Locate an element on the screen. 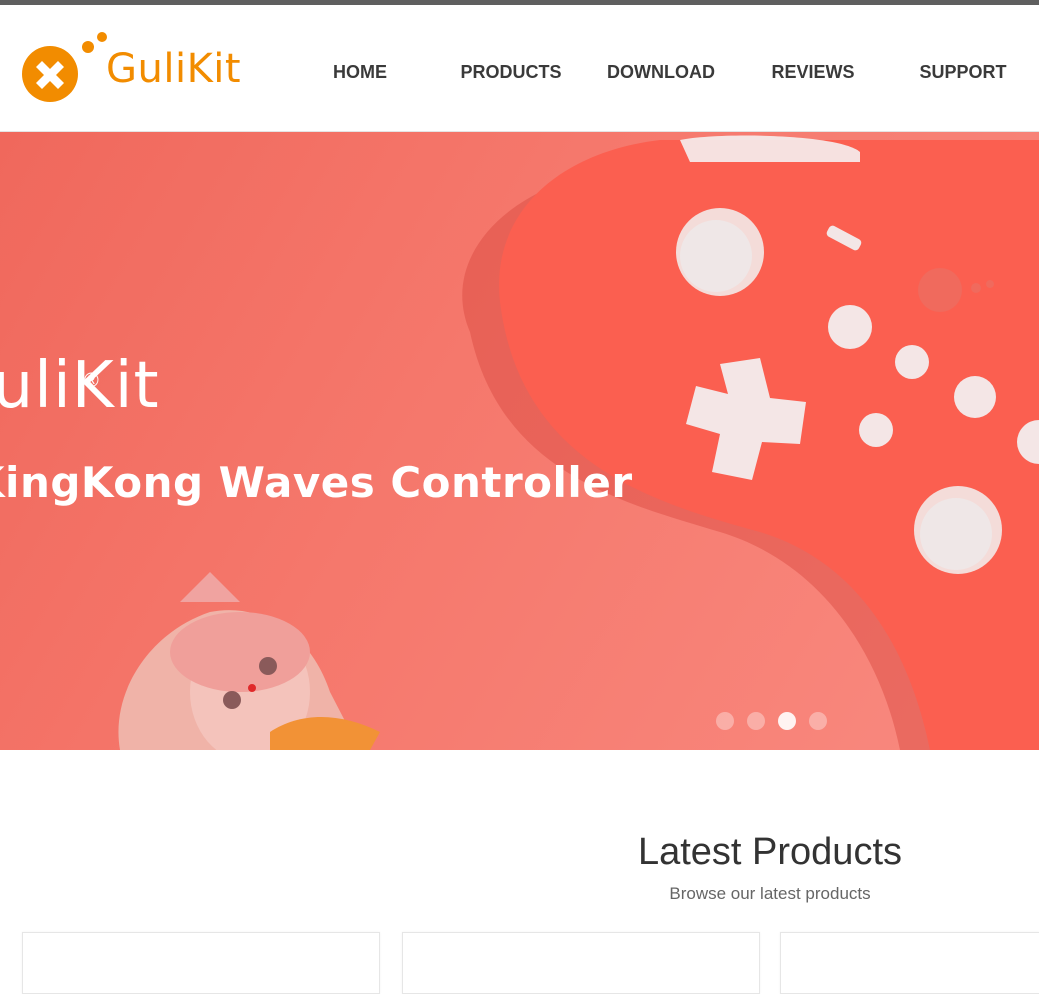  main-nav: HOME PRODUCTS DOWNLOAD REVIEWS SUPPORT is located at coordinates (519, 68).